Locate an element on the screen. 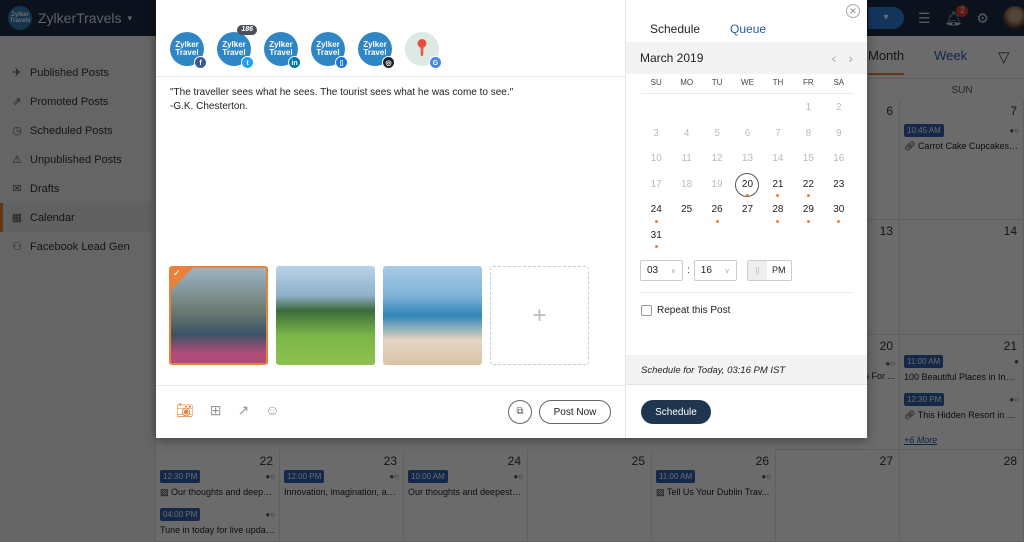 This screenshot has height=542, width=1024. event-time: 12:00 PM is located at coordinates (304, 476).